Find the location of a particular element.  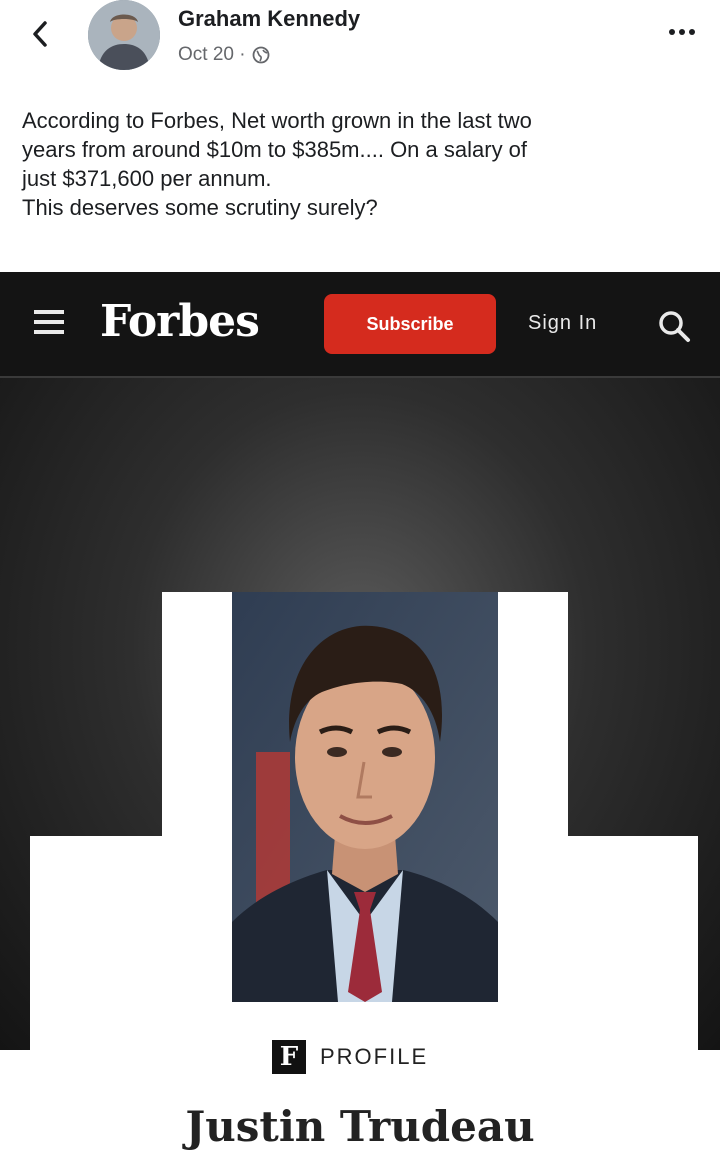

chevron-left-icon is located at coordinates (40, 34).